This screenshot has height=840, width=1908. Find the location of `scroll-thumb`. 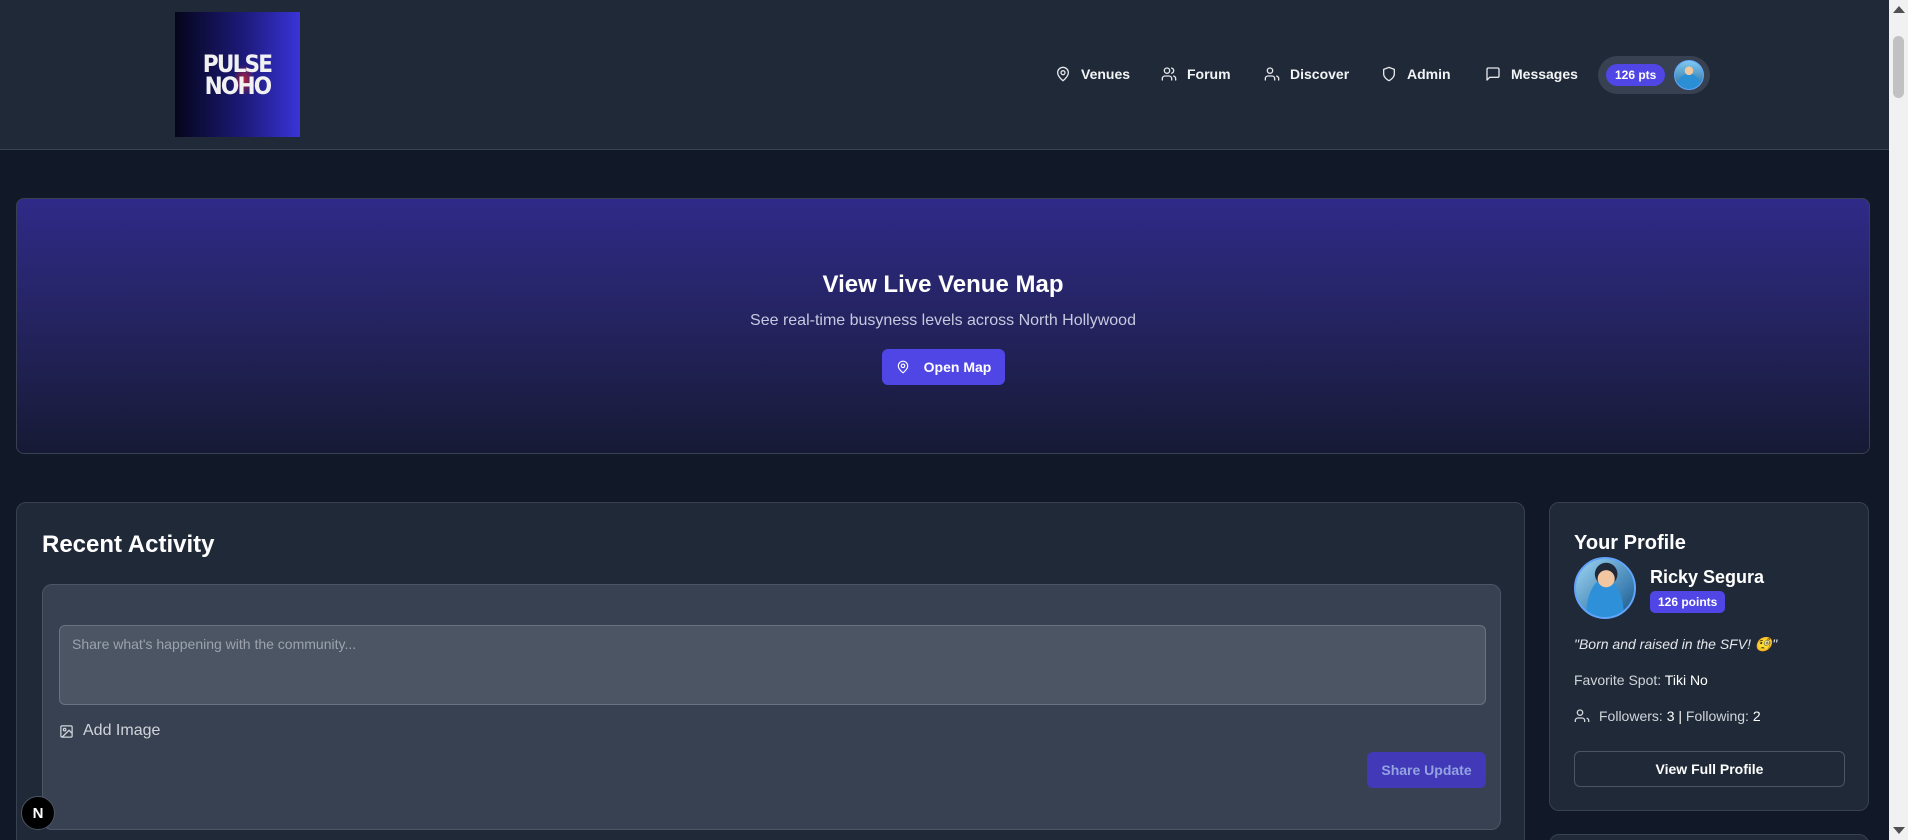

scroll-thumb is located at coordinates (1898, 67).